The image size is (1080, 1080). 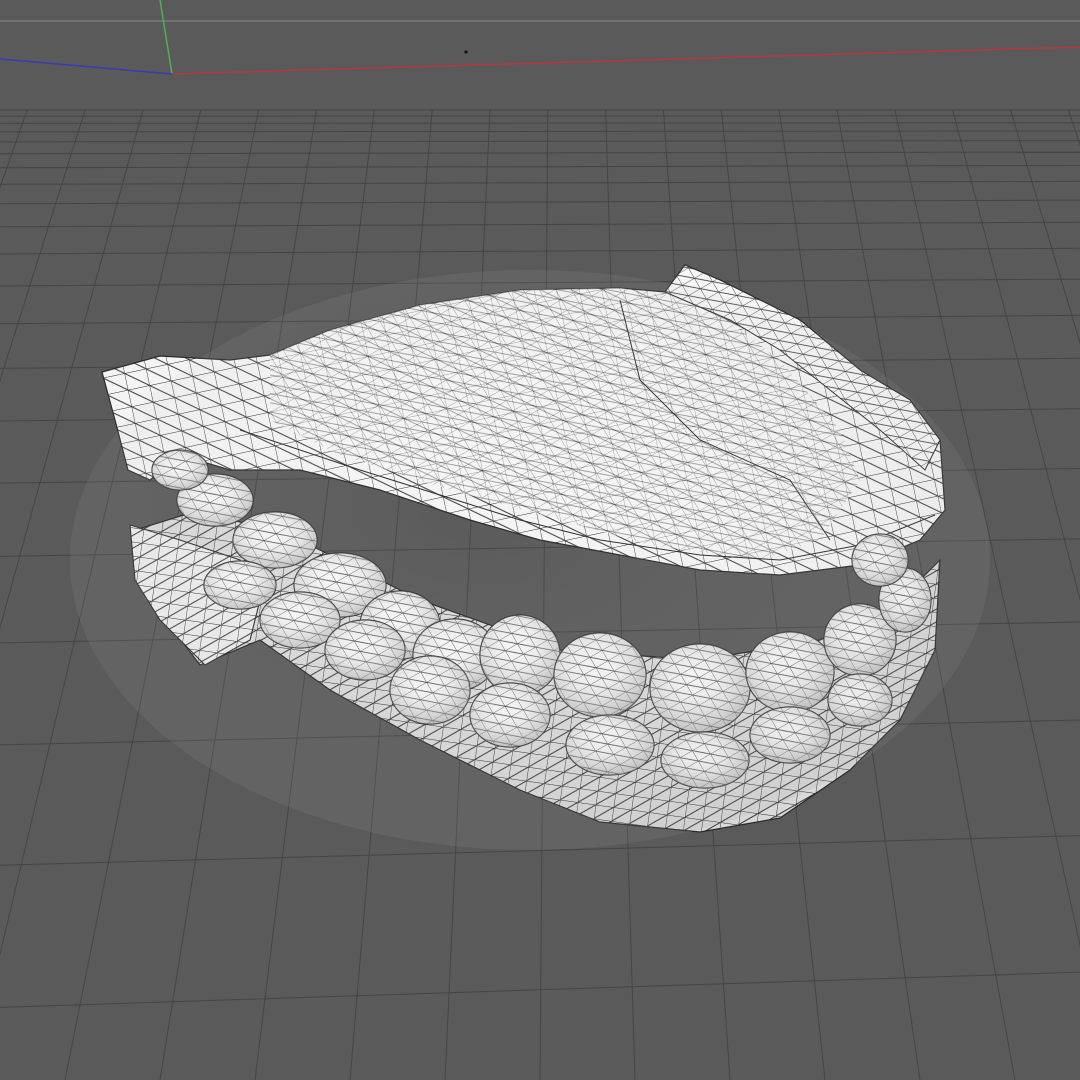 I want to click on grid-line, so click(x=540, y=123).